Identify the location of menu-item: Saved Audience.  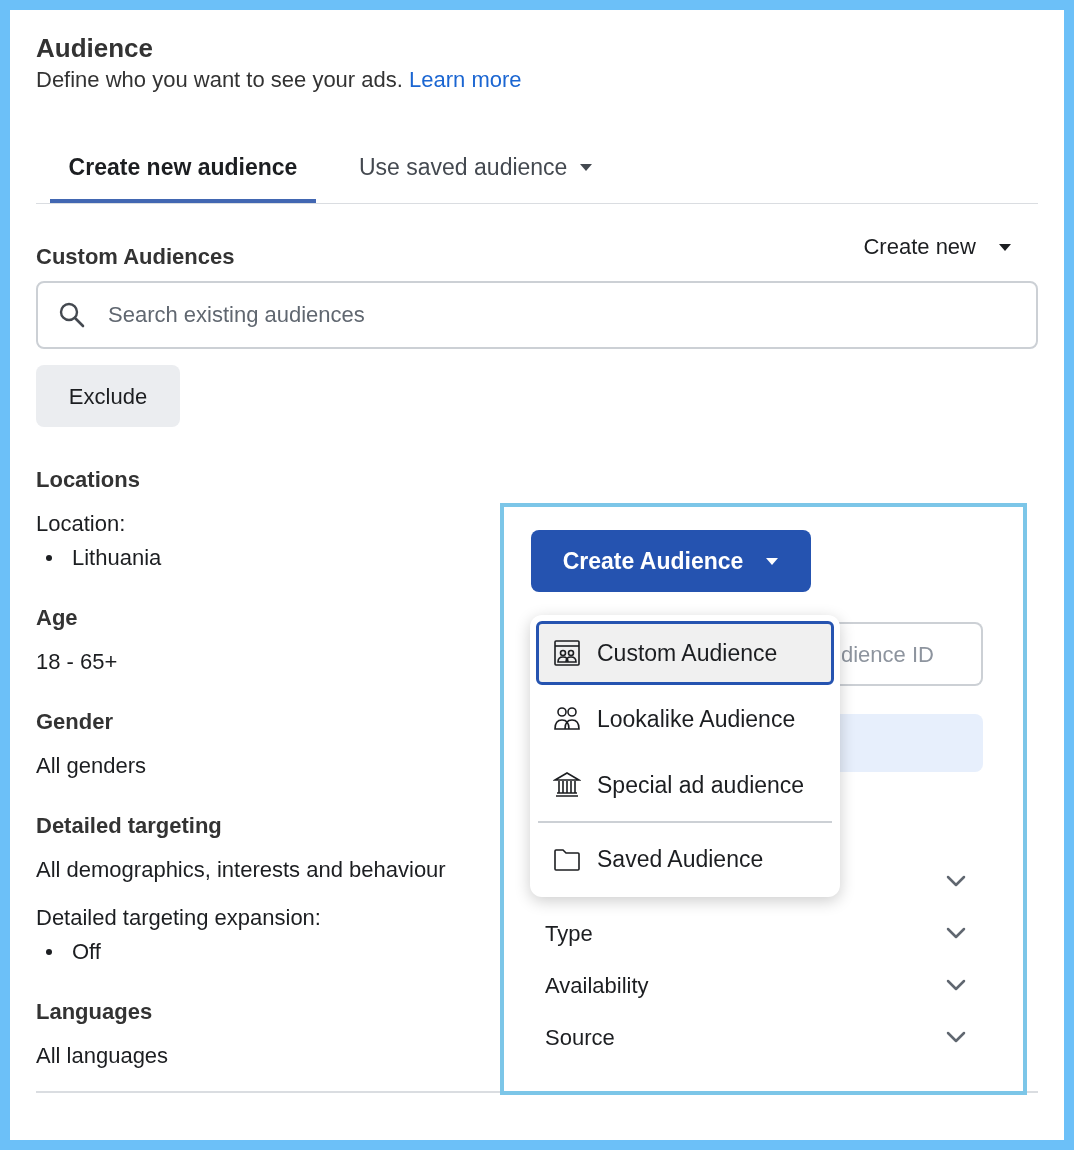
(685, 859).